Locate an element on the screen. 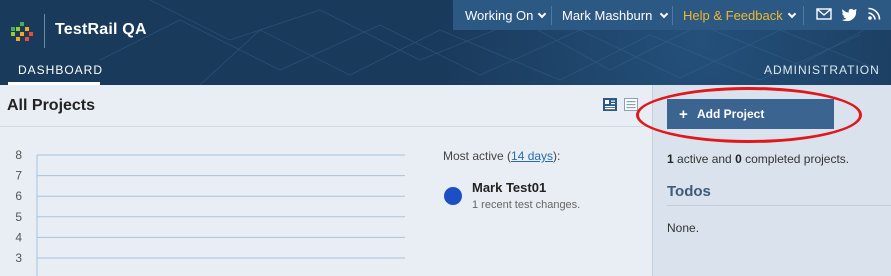 The height and width of the screenshot is (276, 891). project-color-dot is located at coordinates (453, 196).